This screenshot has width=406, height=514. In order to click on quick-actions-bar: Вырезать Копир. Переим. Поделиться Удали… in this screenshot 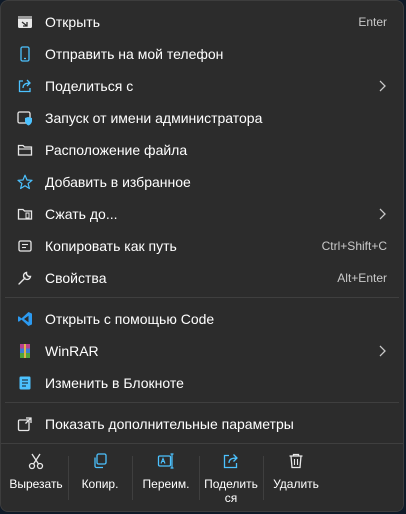, I will do `click(202, 477)`.